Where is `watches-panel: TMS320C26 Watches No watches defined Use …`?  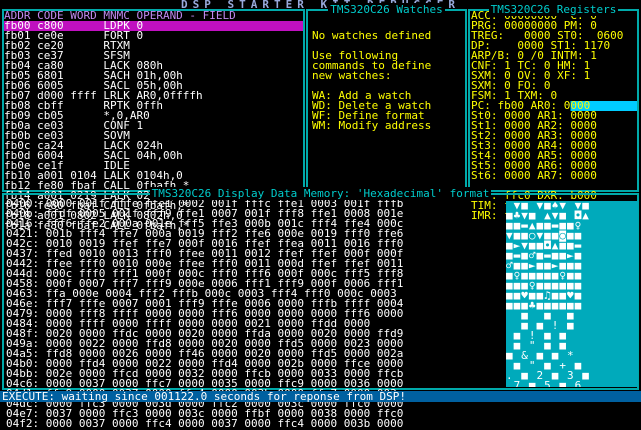
watches-panel: TMS320C26 Watches No watches defined Use … is located at coordinates (386, 97).